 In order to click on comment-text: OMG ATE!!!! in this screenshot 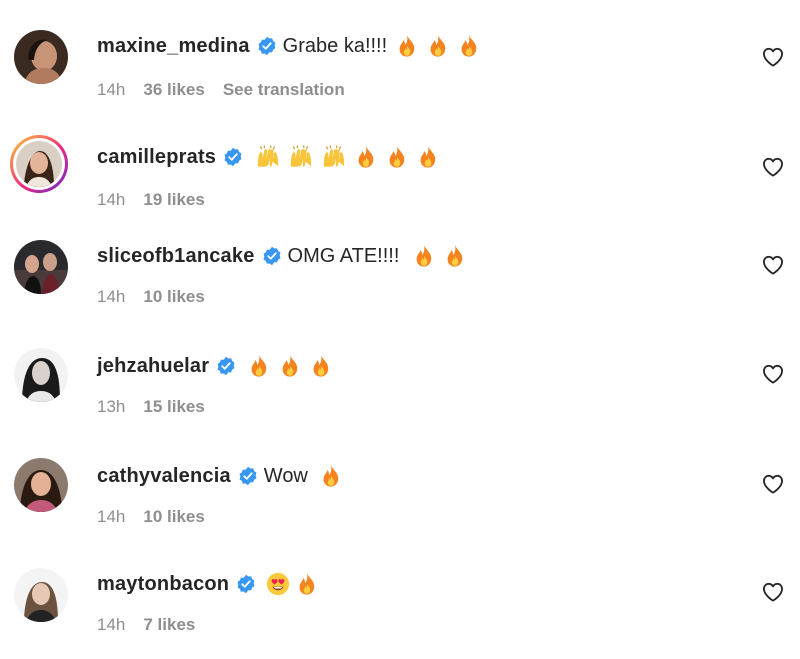, I will do `click(343, 255)`.